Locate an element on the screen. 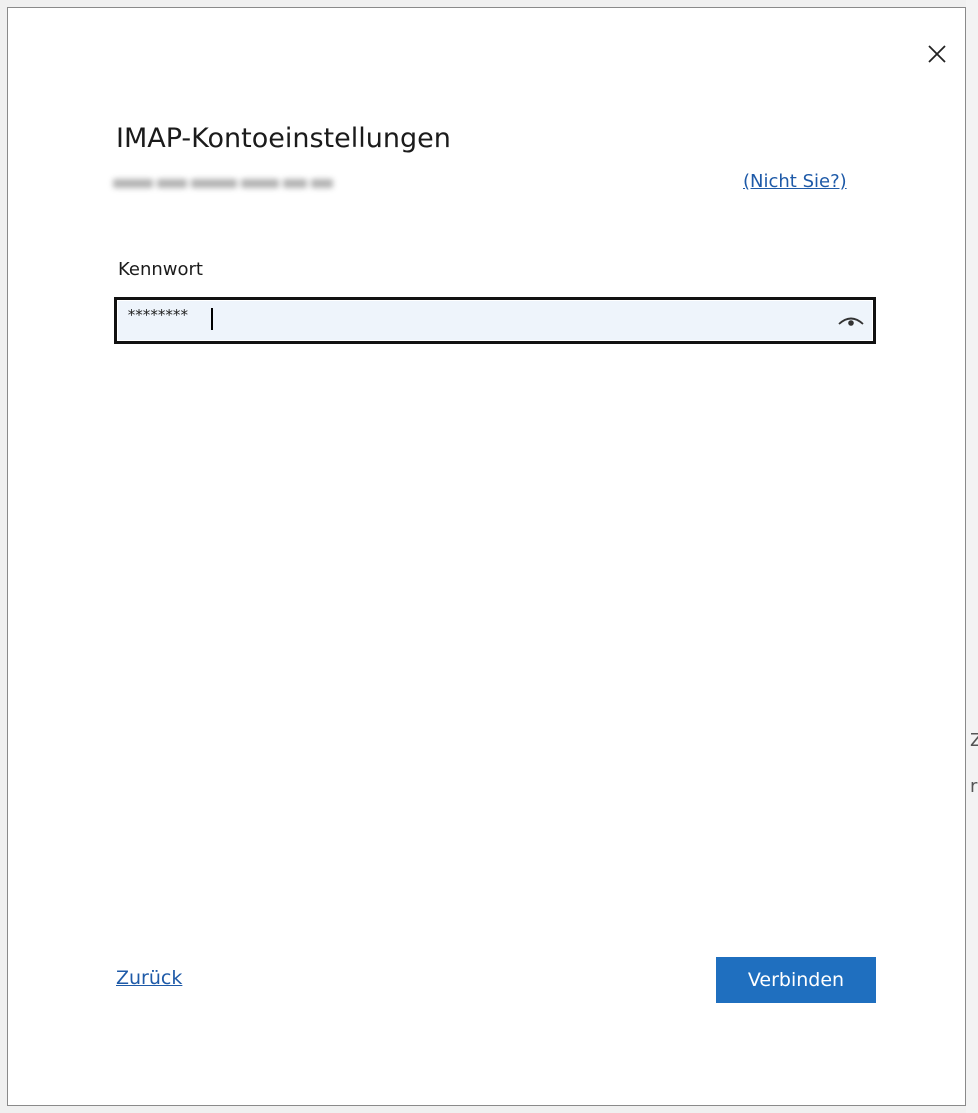 This screenshot has height=1113, width=978. eye-icon is located at coordinates (851, 321).